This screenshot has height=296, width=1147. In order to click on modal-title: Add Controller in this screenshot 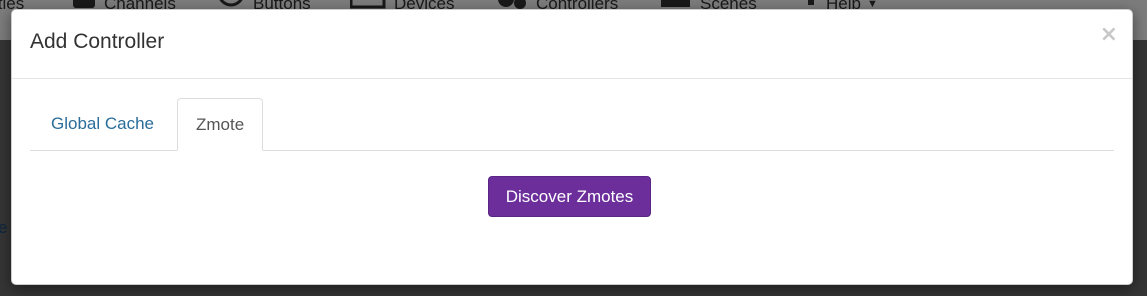, I will do `click(97, 41)`.